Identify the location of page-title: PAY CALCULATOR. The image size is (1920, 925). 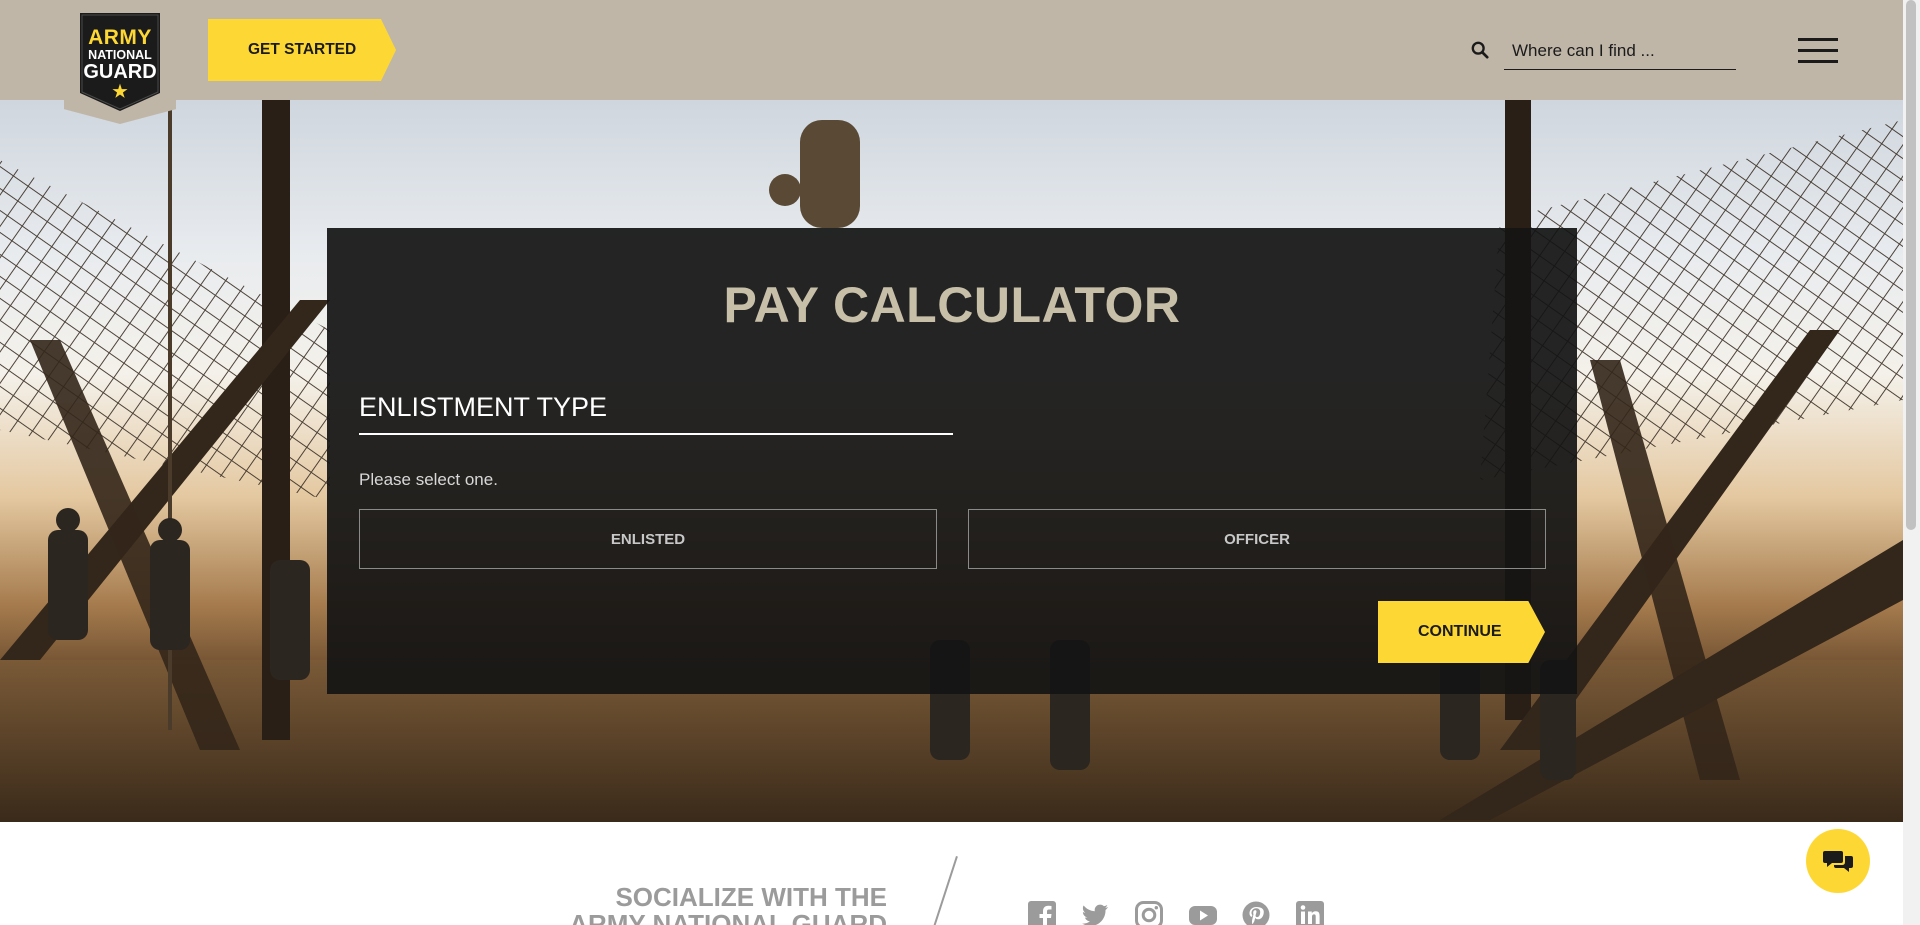
(952, 305).